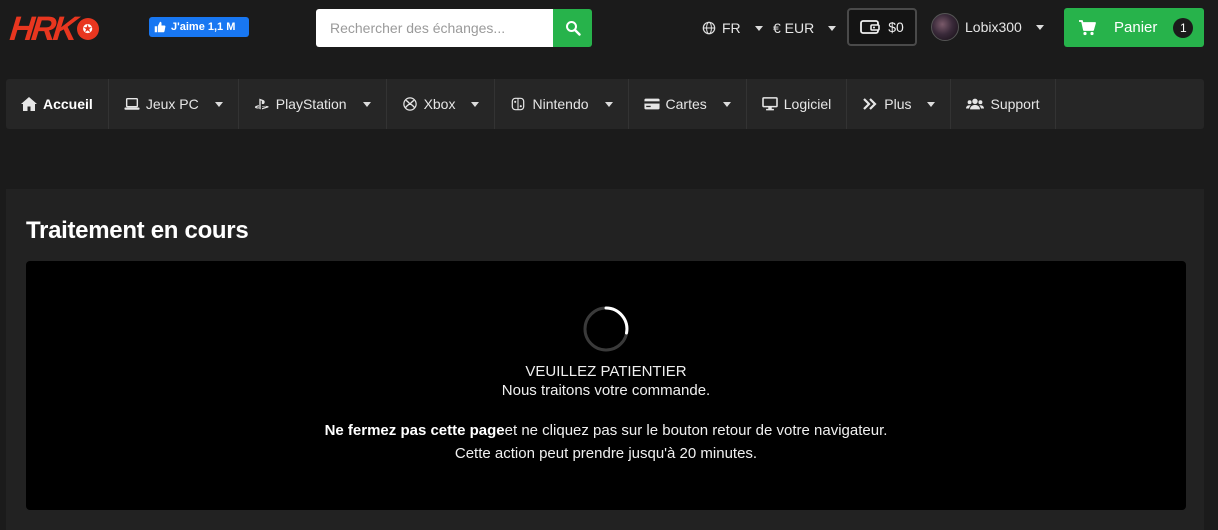  Describe the element at coordinates (709, 28) in the screenshot. I see `globe-icon` at that location.